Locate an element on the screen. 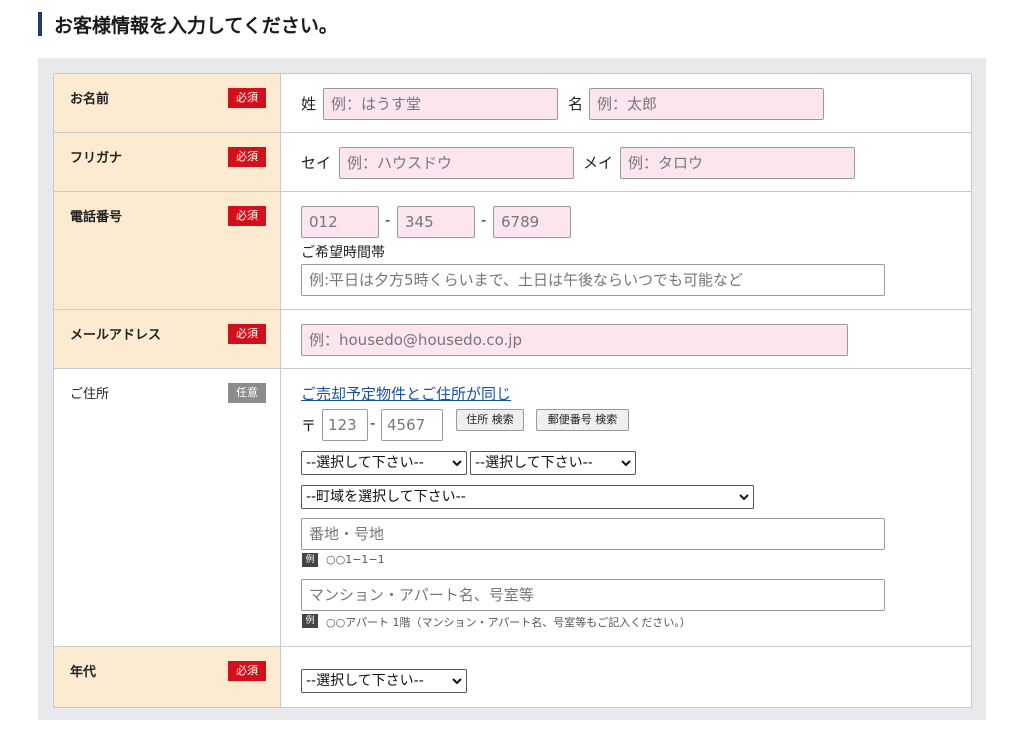 The width and height of the screenshot is (1024, 732). heading-accent-bar is located at coordinates (40, 24).